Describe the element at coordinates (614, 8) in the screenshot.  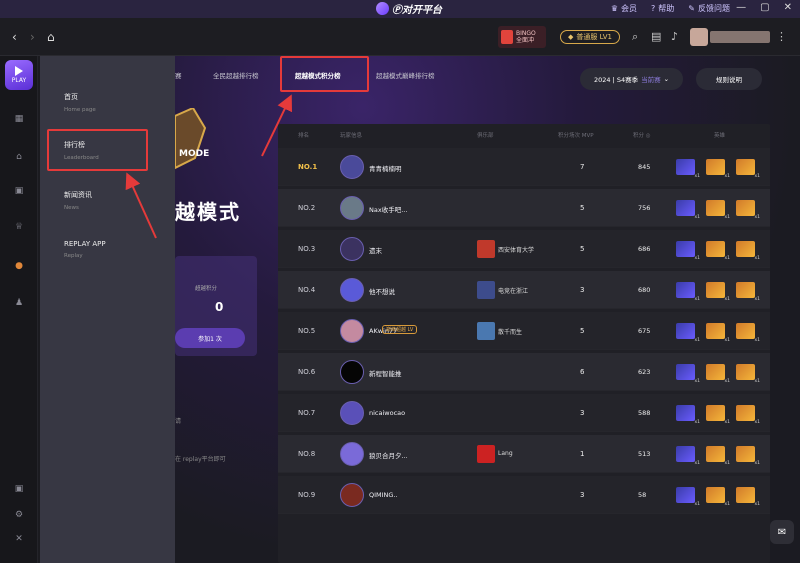
I see `crown-icon: ♛` at that location.